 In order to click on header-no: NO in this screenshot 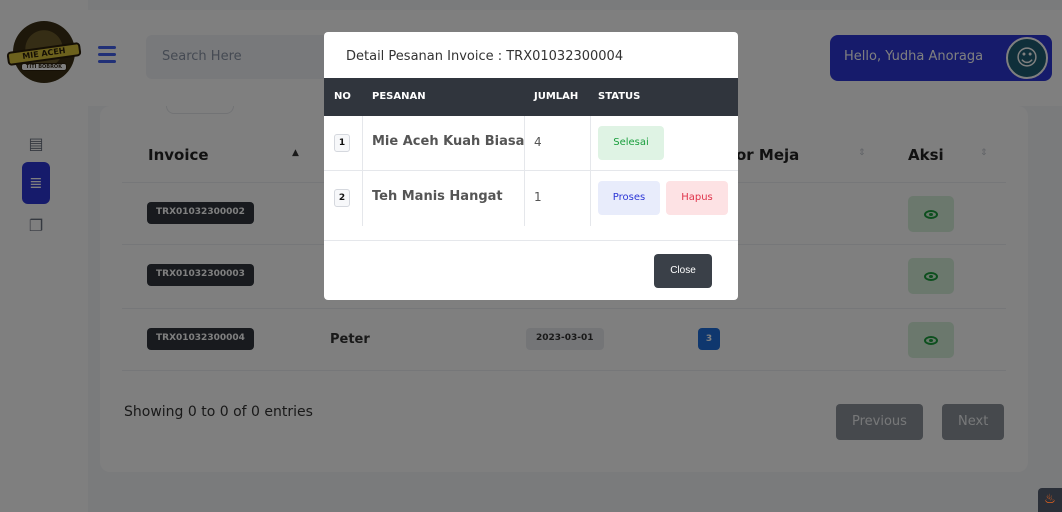, I will do `click(342, 96)`.